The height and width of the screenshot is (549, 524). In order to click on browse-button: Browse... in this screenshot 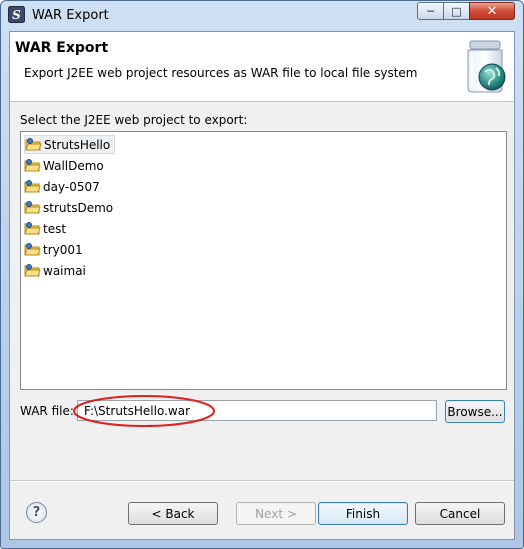, I will do `click(475, 411)`.